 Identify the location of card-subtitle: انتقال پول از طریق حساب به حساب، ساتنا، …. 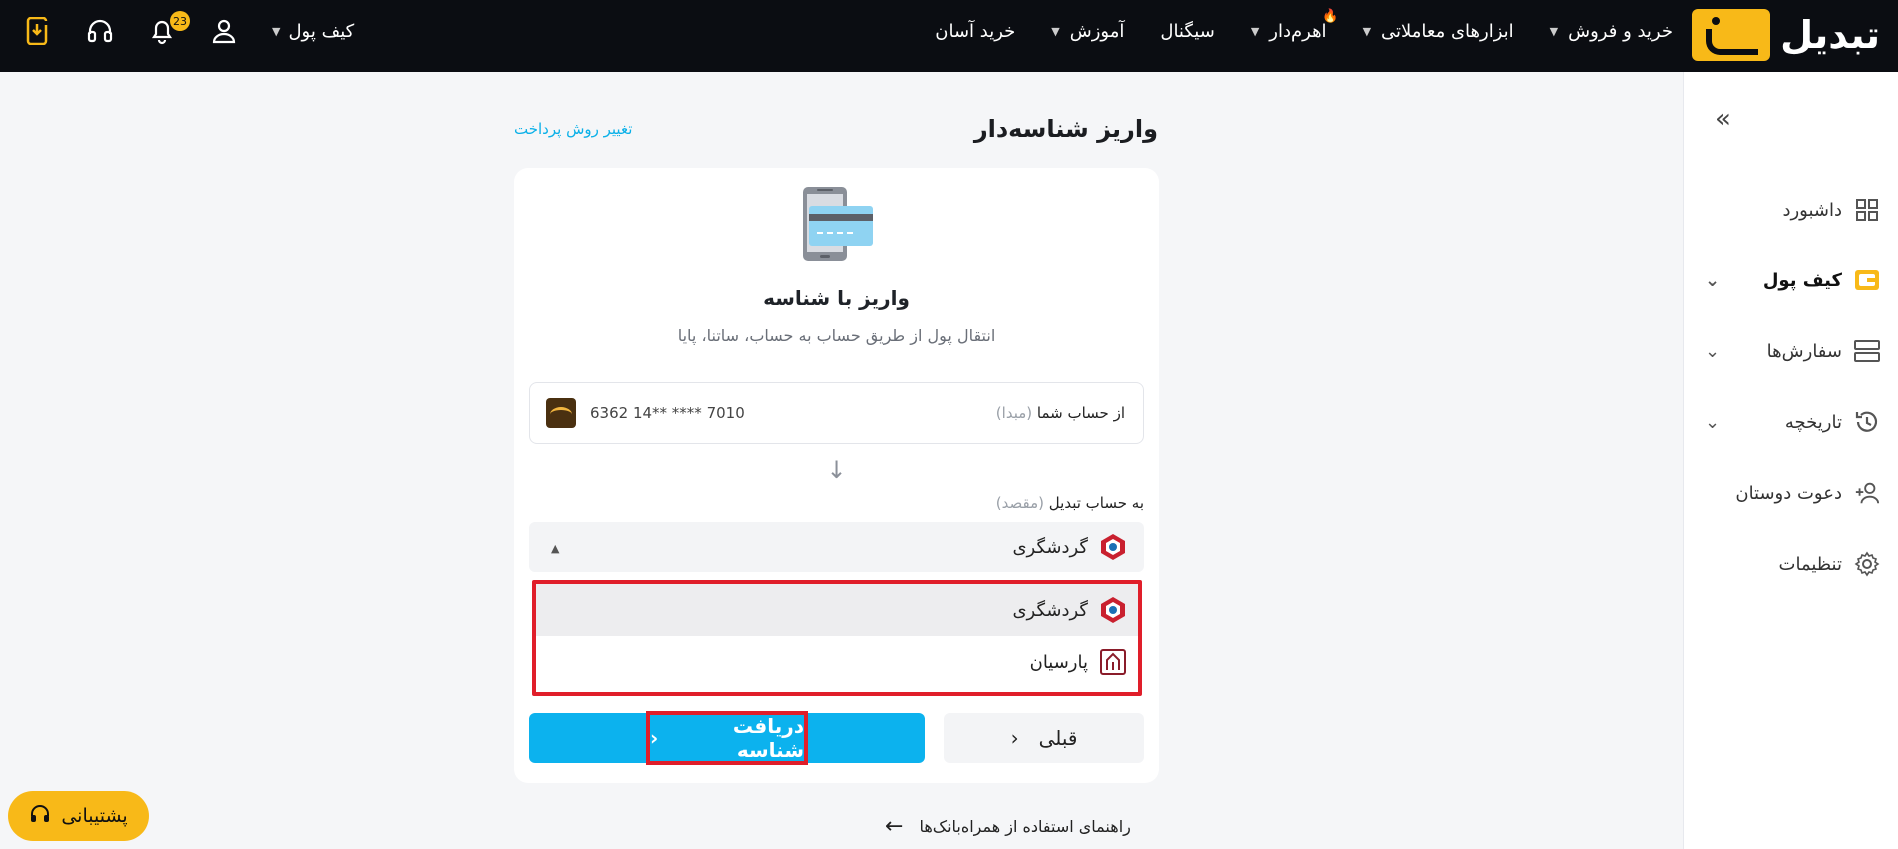
(836, 335).